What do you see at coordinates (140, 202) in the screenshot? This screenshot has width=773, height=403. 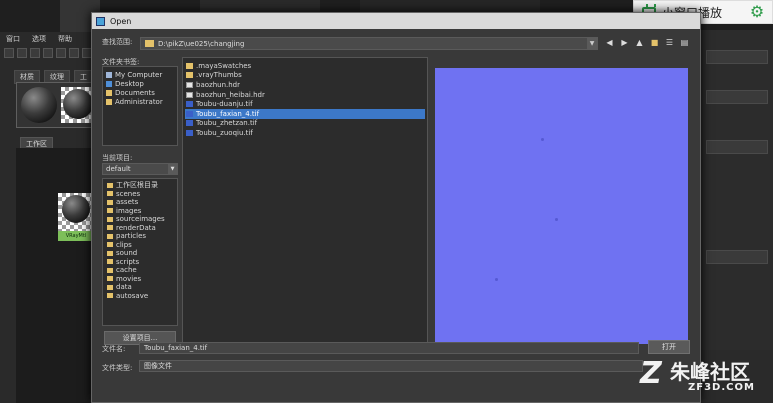 I see `project-folder-item: assets` at bounding box center [140, 202].